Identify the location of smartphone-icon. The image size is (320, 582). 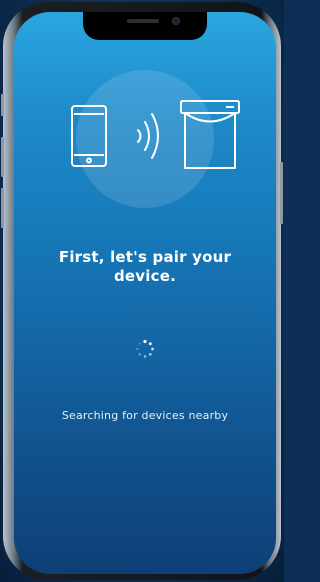
(89, 136).